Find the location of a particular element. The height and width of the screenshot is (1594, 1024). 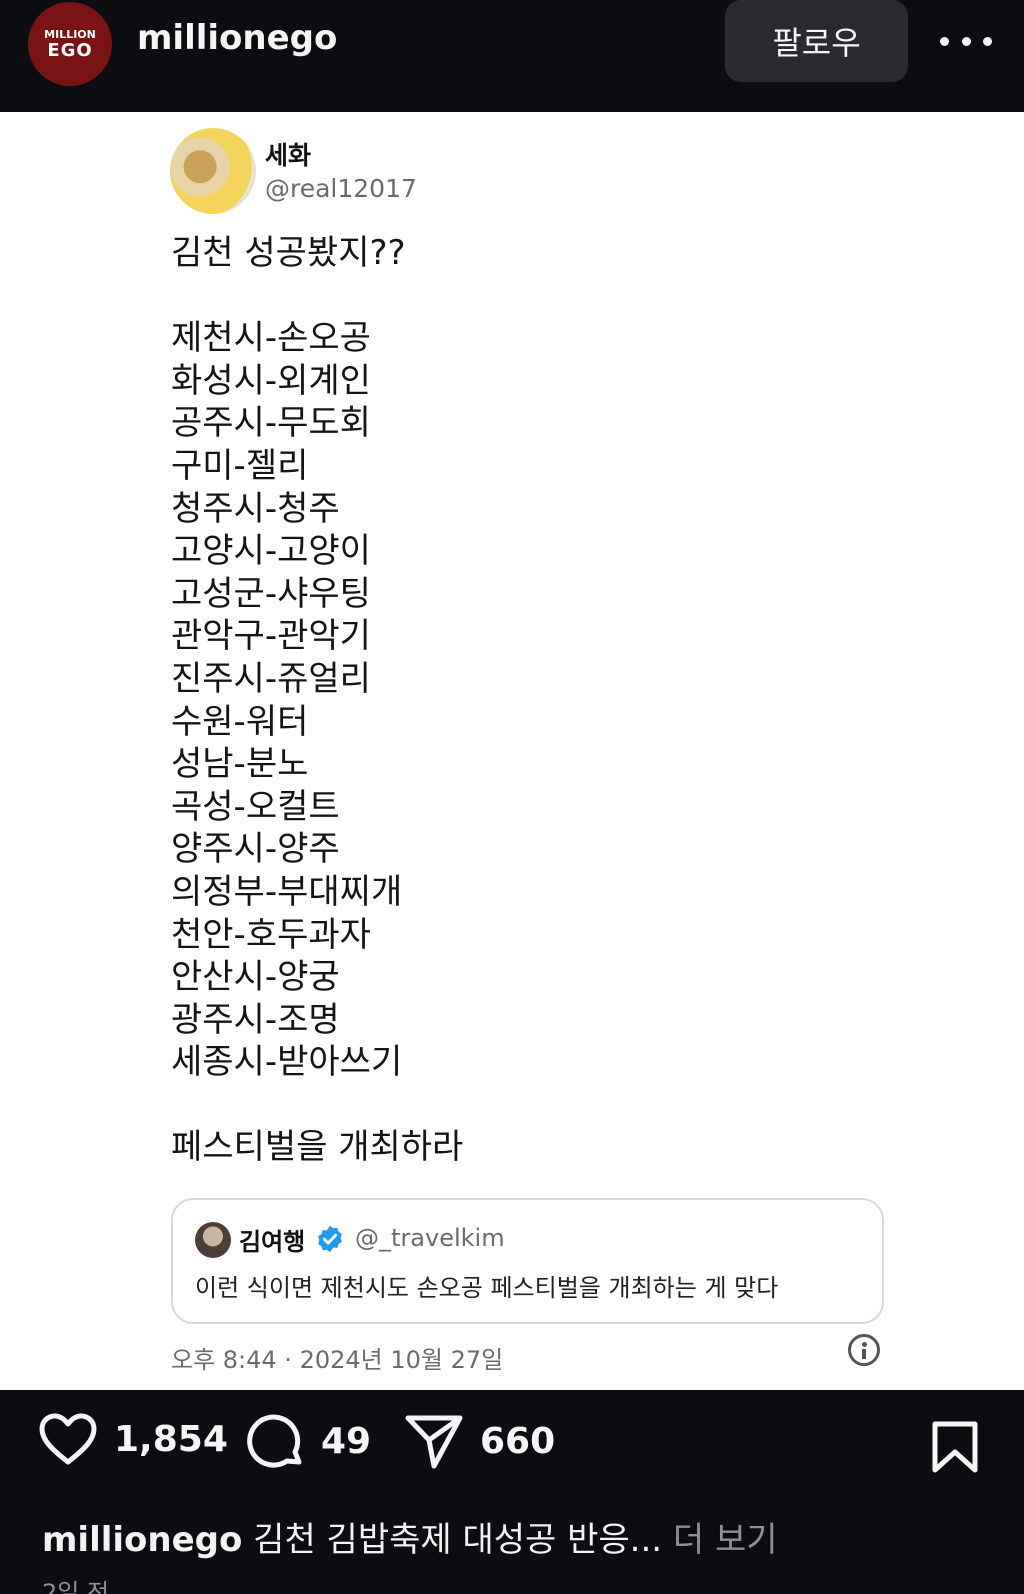

quoted-author-handle: @_travelkim is located at coordinates (430, 1238).